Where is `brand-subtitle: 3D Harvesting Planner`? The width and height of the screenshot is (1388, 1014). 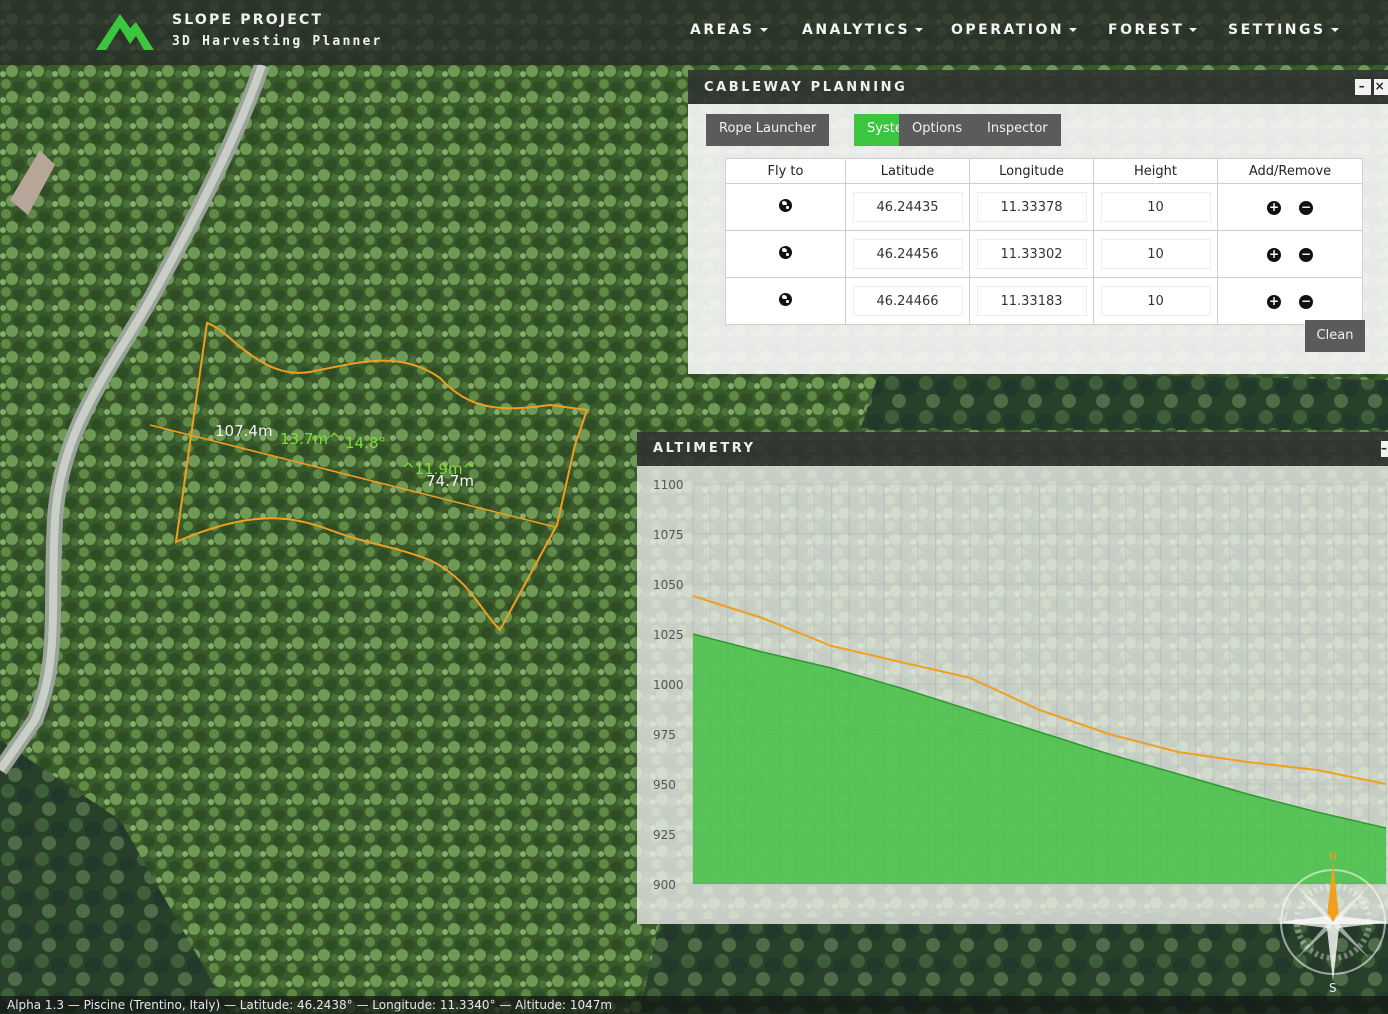
brand-subtitle: 3D Harvesting Planner is located at coordinates (277, 41).